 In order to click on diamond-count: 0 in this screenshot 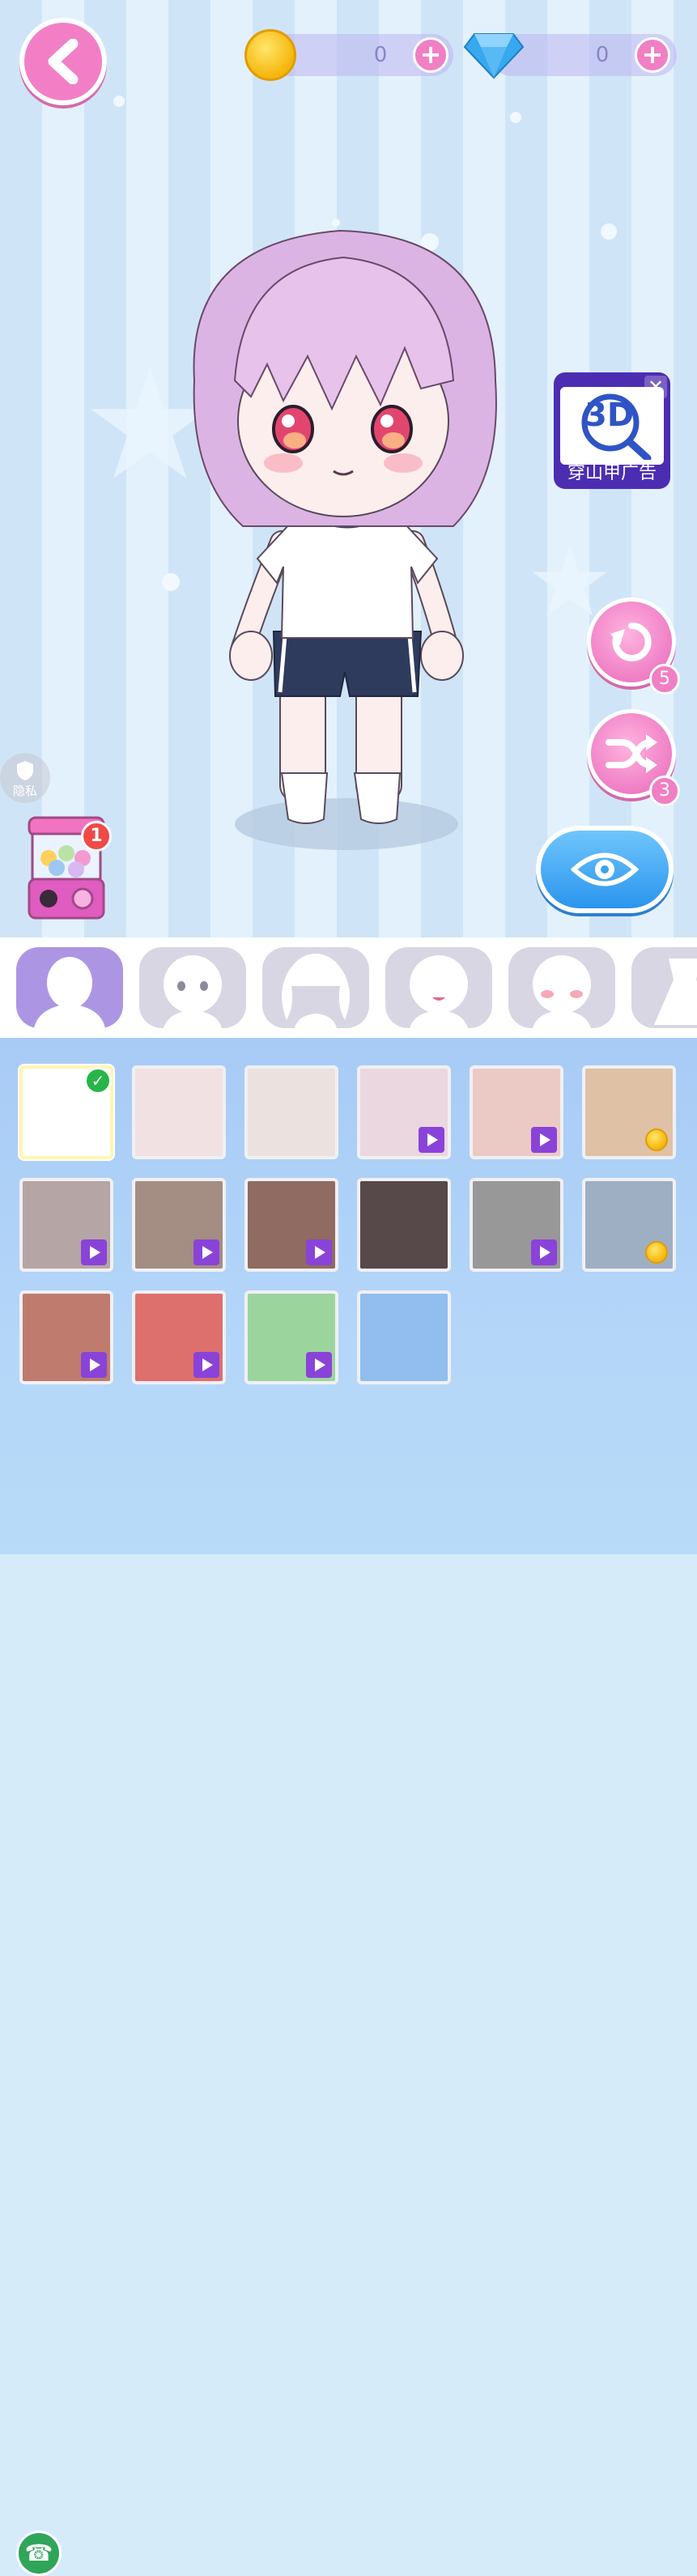, I will do `click(602, 55)`.